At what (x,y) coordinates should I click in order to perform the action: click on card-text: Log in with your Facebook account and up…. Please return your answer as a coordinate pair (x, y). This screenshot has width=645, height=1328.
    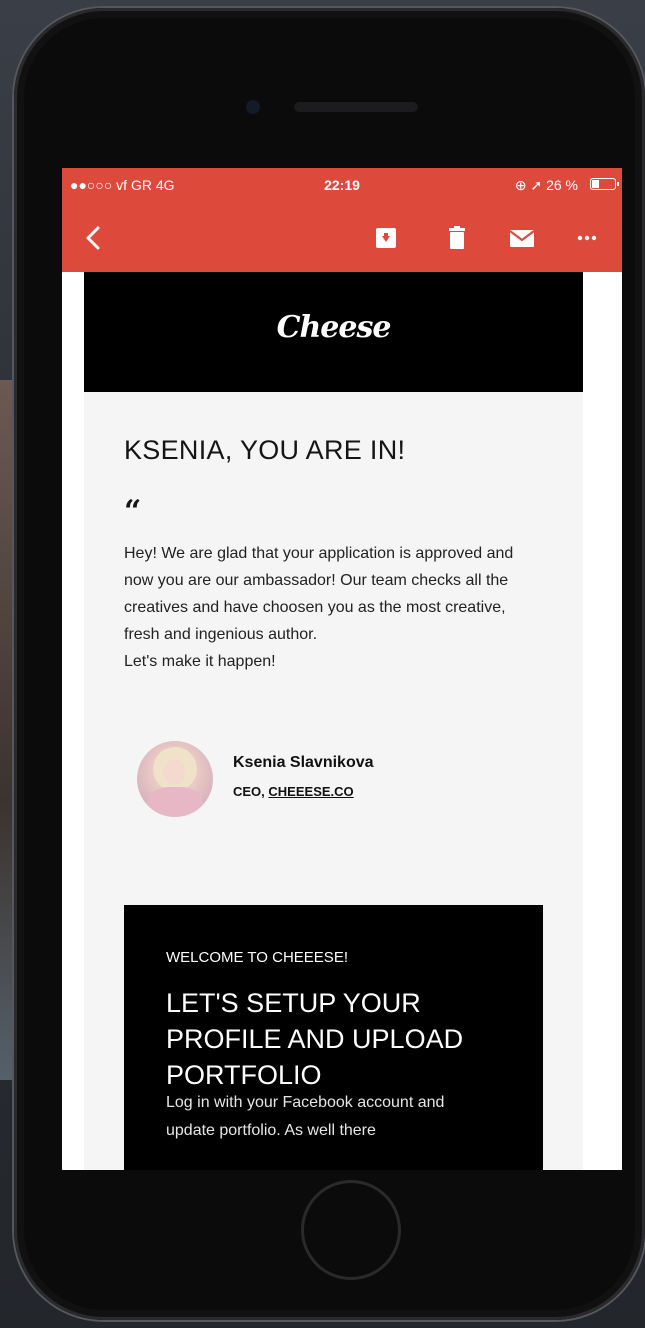
    Looking at the image, I should click on (305, 1116).